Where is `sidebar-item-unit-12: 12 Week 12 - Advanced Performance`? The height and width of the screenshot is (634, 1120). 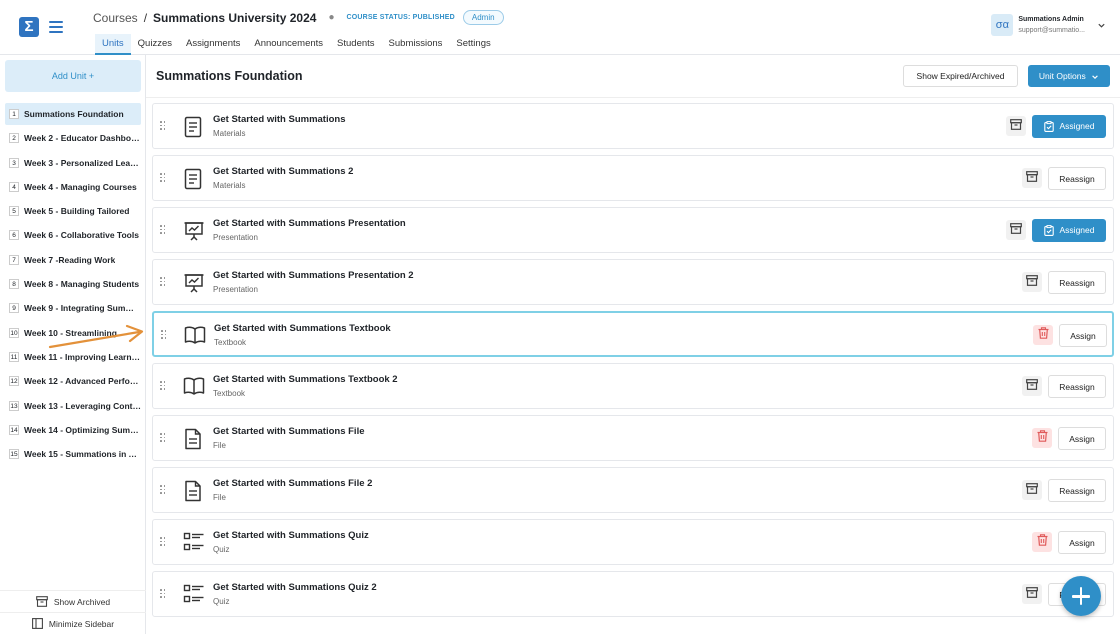
sidebar-item-unit-12: 12 Week 12 - Advanced Performance is located at coordinates (73, 381).